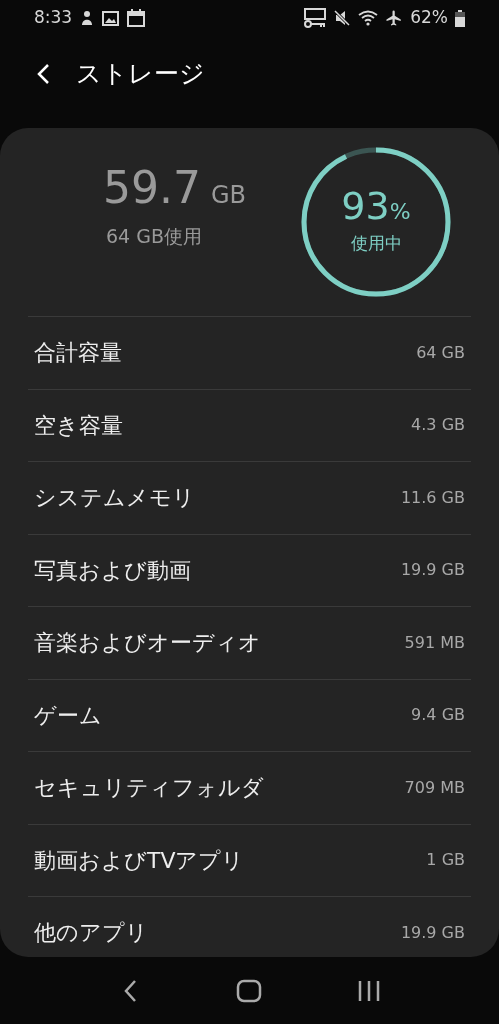 This screenshot has height=1024, width=499. I want to click on storage-row: 音楽およびオーディオ 591 MB, so click(249, 642).